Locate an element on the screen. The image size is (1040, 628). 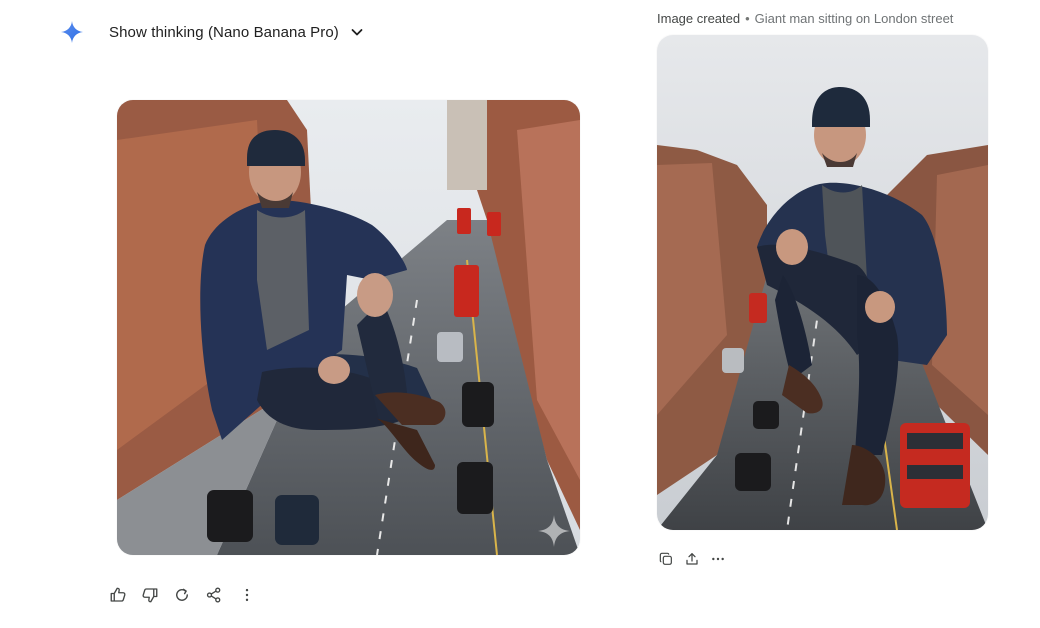
show-thinking-toggle: Show thinking (Nano Banana Pro) is located at coordinates (237, 32).